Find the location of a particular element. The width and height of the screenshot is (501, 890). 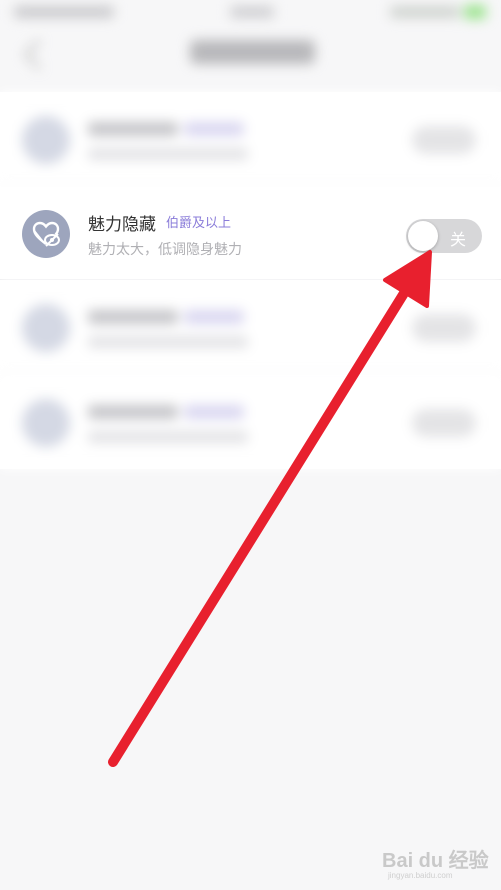

watermark-text: Bai du 经验 is located at coordinates (435, 861).